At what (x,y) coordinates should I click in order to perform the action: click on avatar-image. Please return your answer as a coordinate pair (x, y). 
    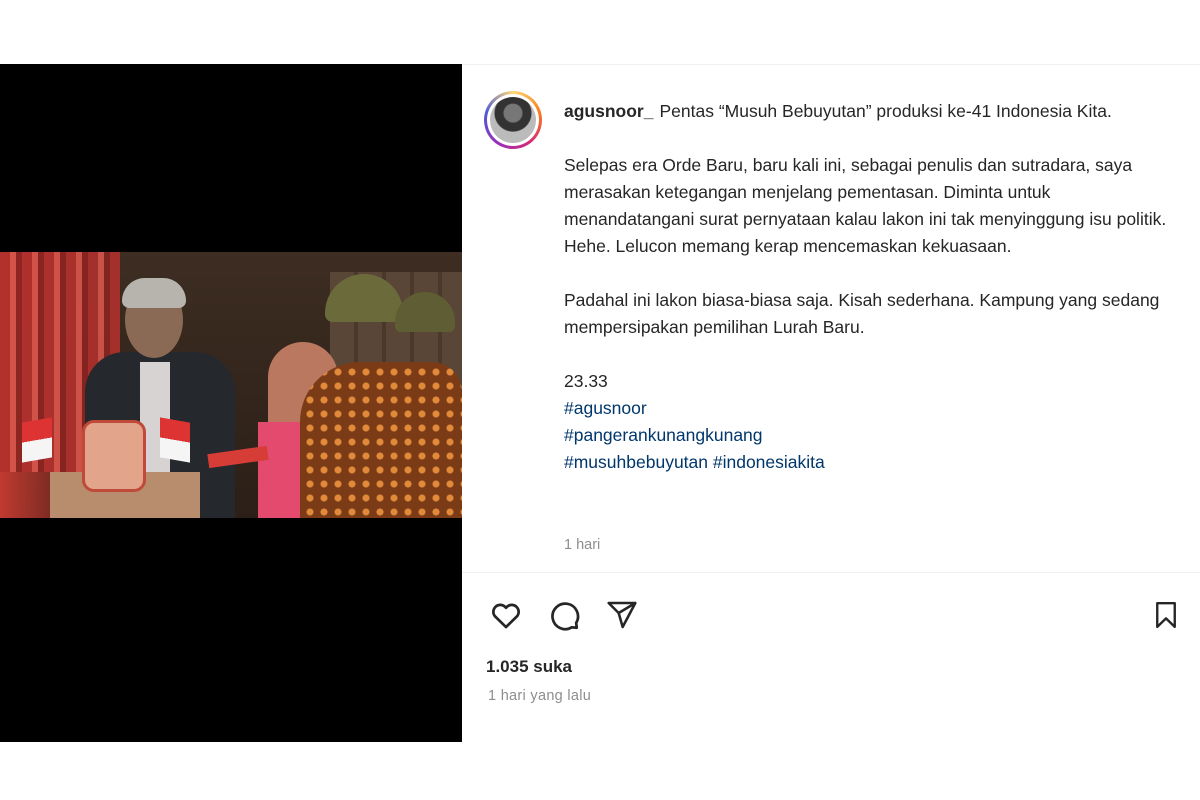
    Looking at the image, I should click on (513, 120).